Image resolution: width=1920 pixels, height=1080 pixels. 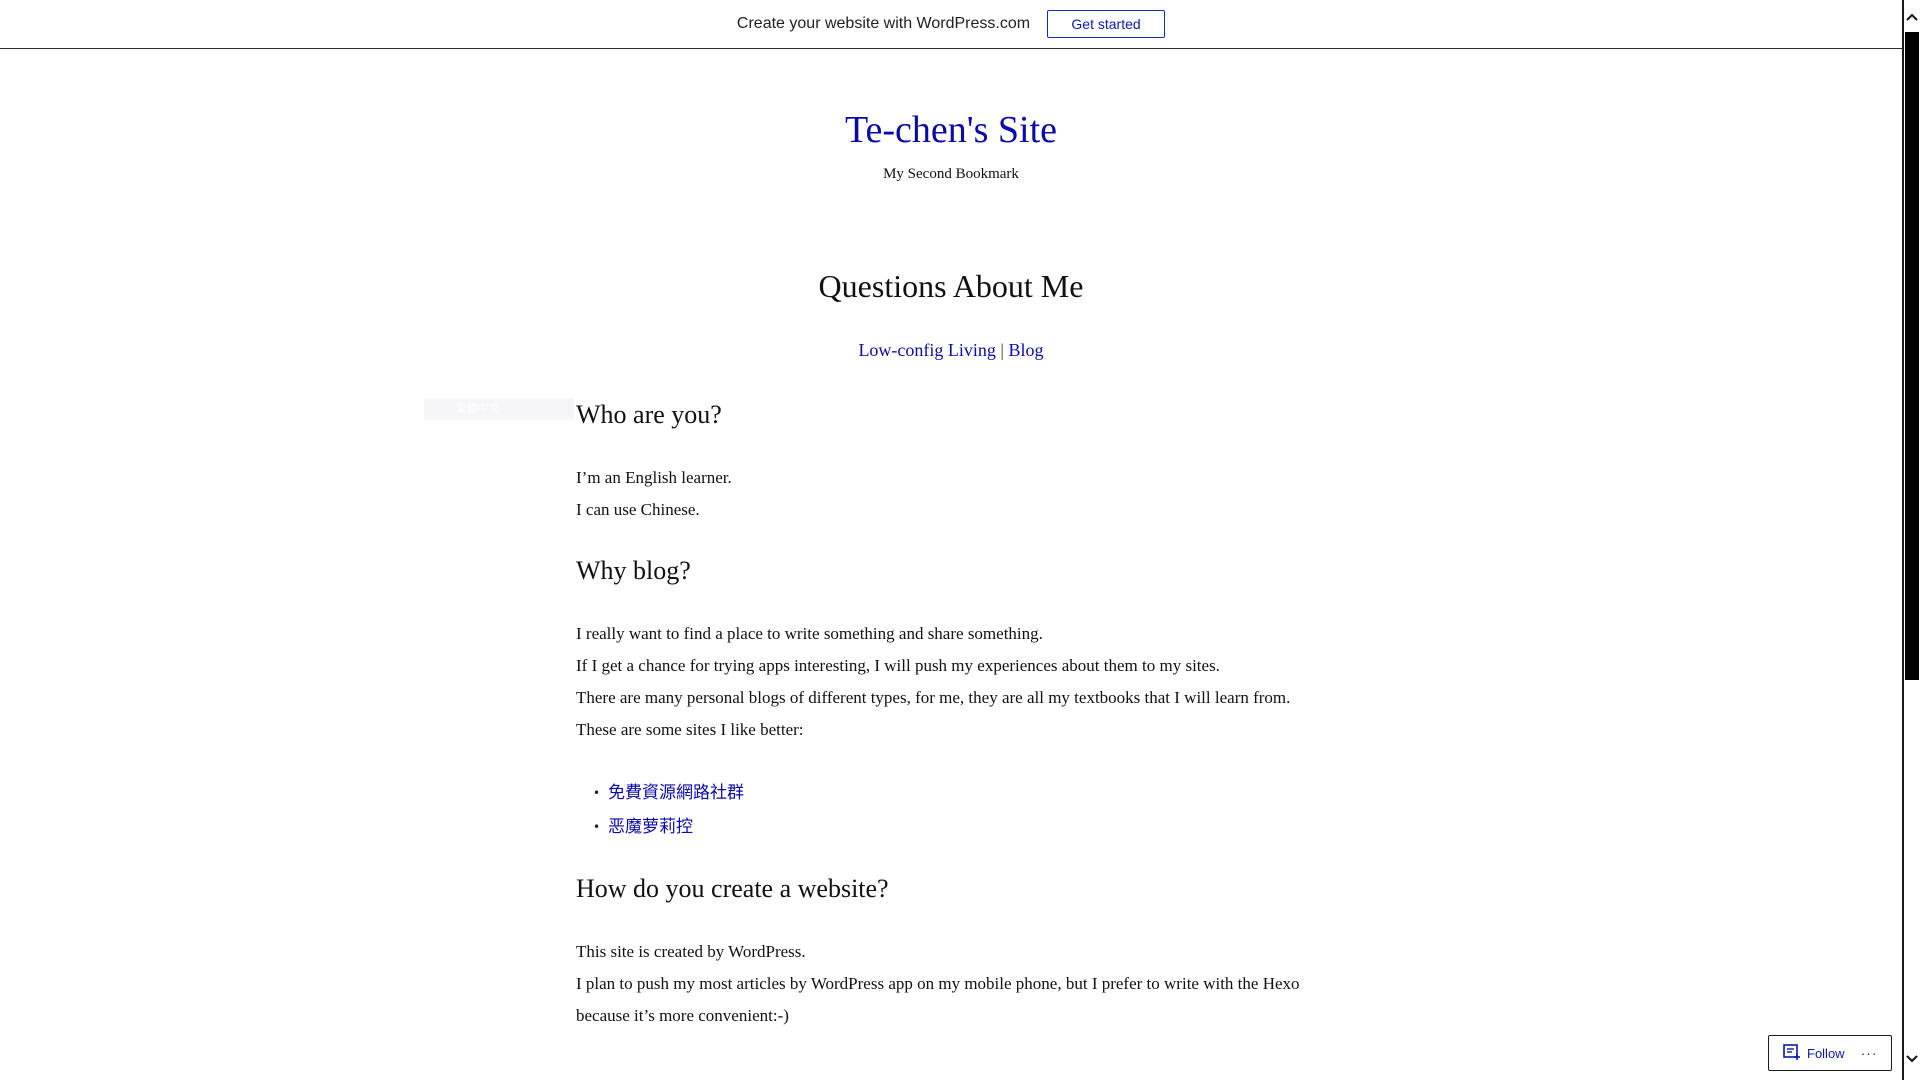 I want to click on scrollbar, so click(x=1911, y=540).